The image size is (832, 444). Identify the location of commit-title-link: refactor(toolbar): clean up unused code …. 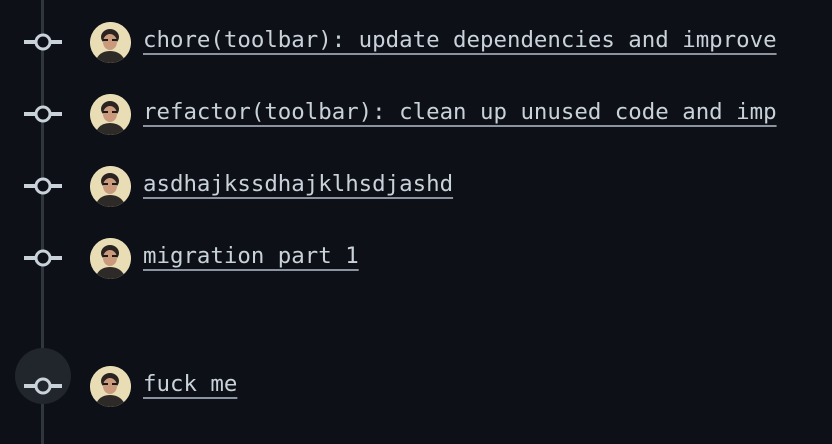
(460, 112).